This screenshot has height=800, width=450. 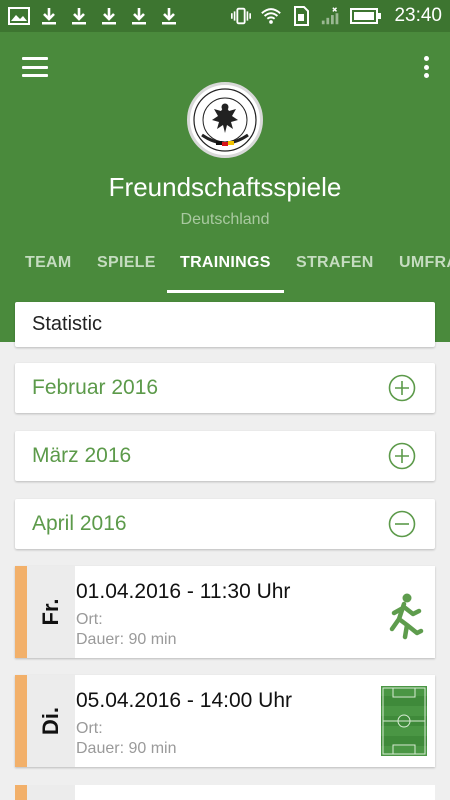 I want to click on dfb-logo-icon, so click(x=225, y=120).